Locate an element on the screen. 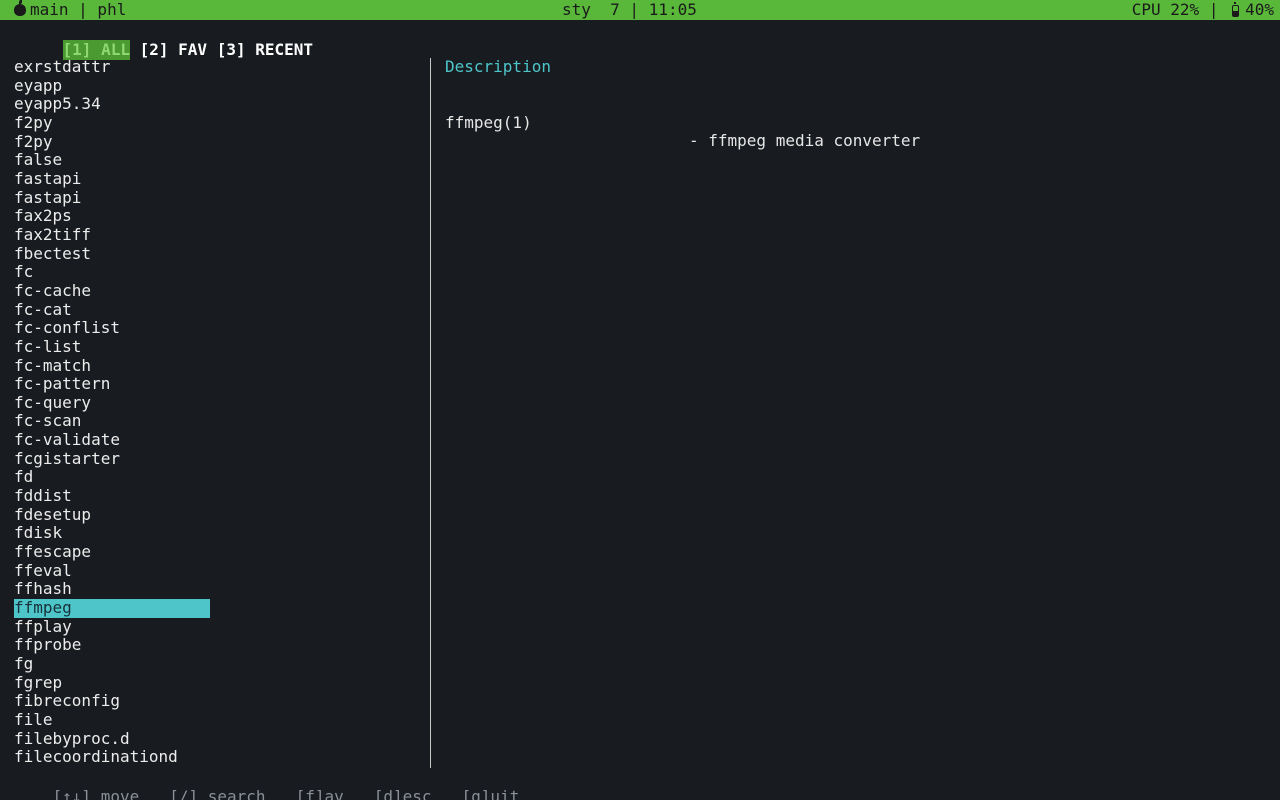 This screenshot has height=800, width=1280. status-bar: main | phl sty 7 | 11:05 CPU 22% | 40% is located at coordinates (640, 10).